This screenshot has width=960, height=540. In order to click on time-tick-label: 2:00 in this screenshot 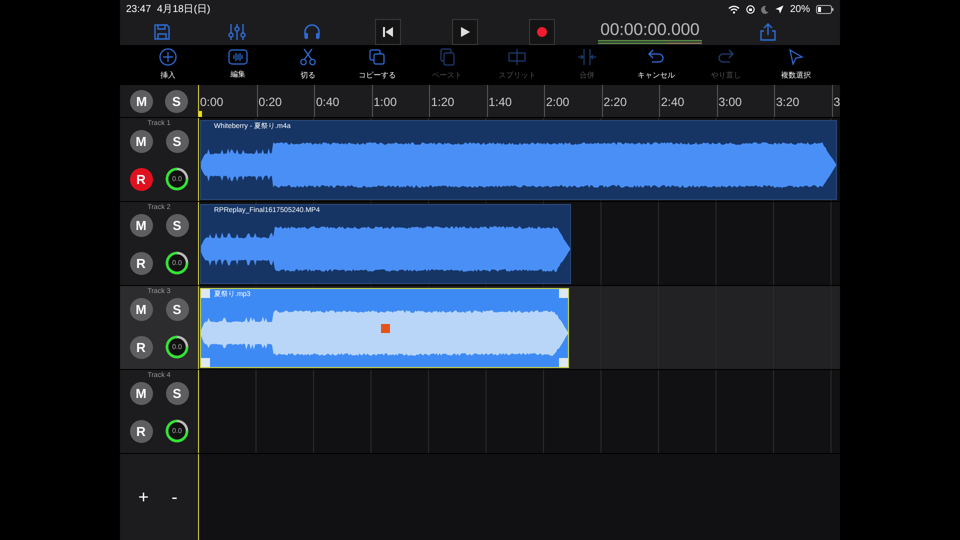, I will do `click(558, 102)`.